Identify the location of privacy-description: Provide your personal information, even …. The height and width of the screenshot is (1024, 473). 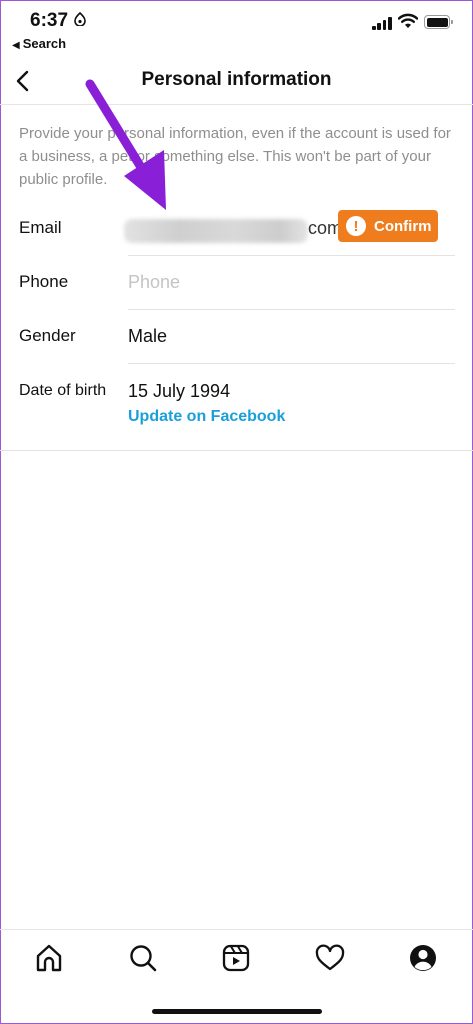
(235, 156).